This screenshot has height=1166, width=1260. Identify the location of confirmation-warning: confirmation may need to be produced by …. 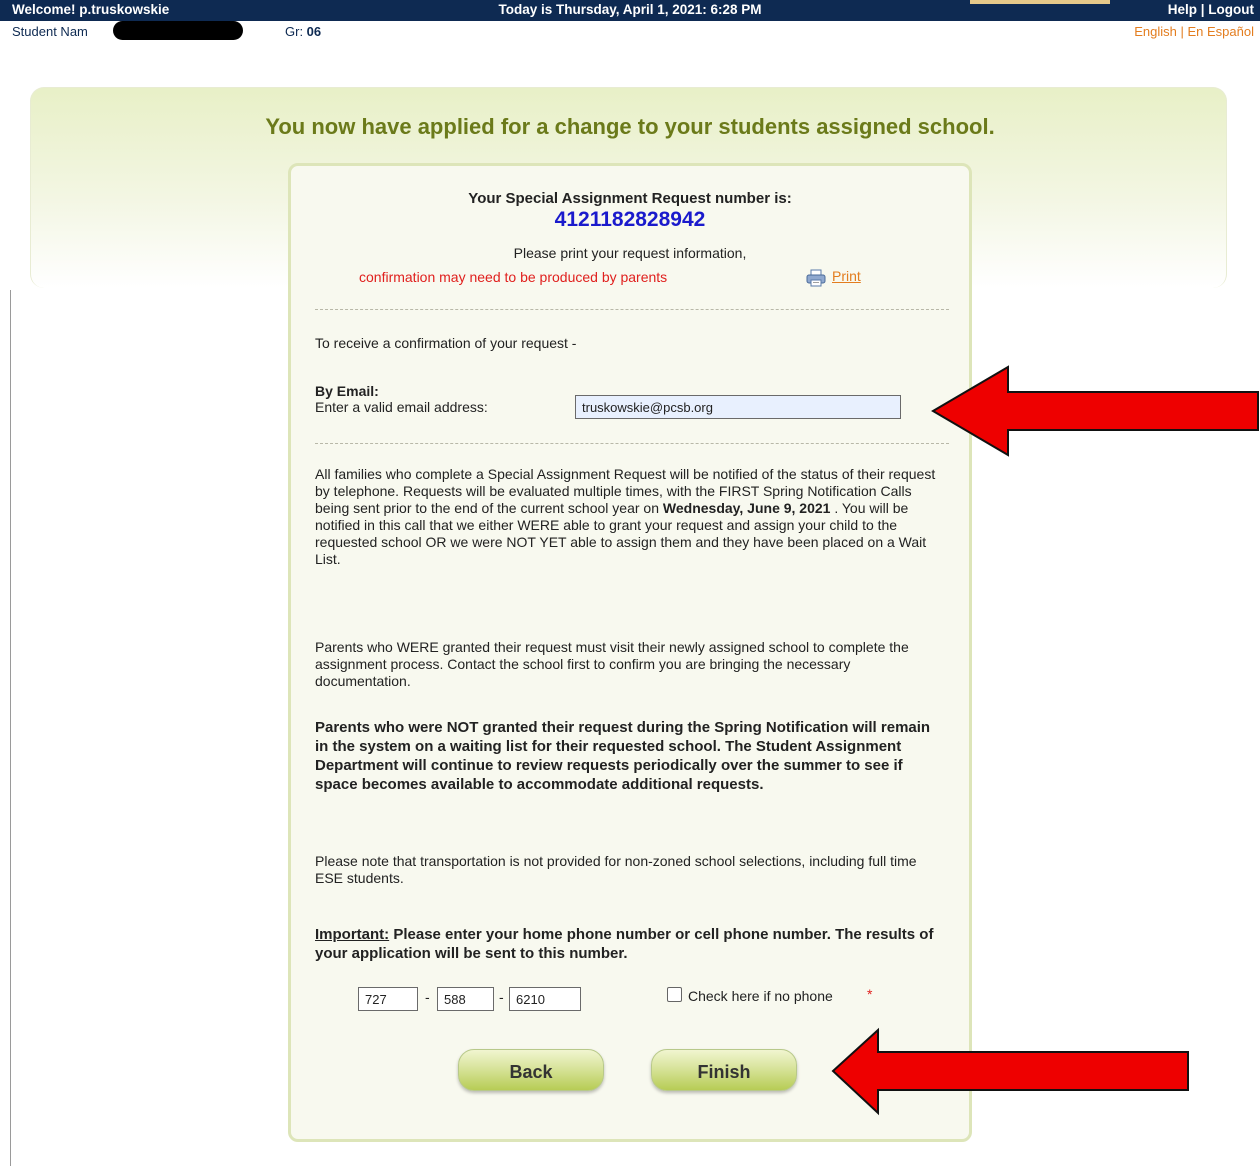
(513, 277).